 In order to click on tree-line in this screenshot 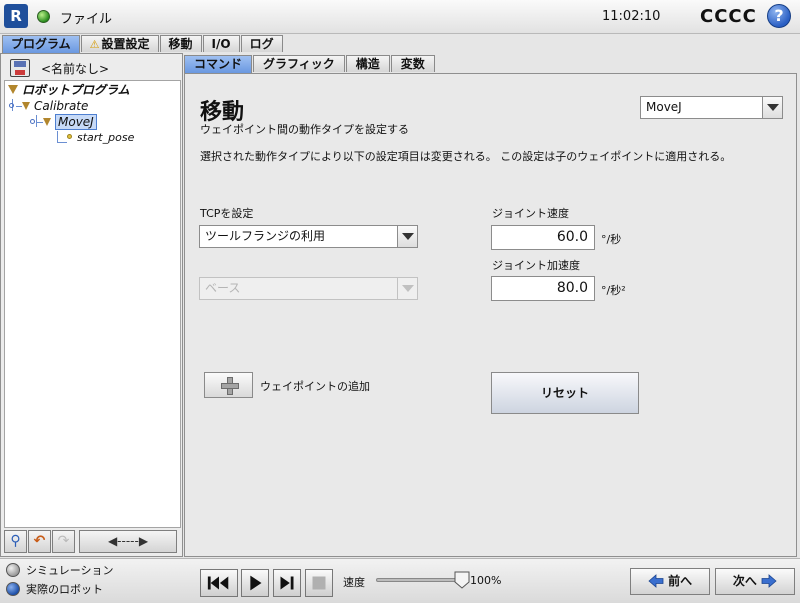, I will do `click(62, 142)`.